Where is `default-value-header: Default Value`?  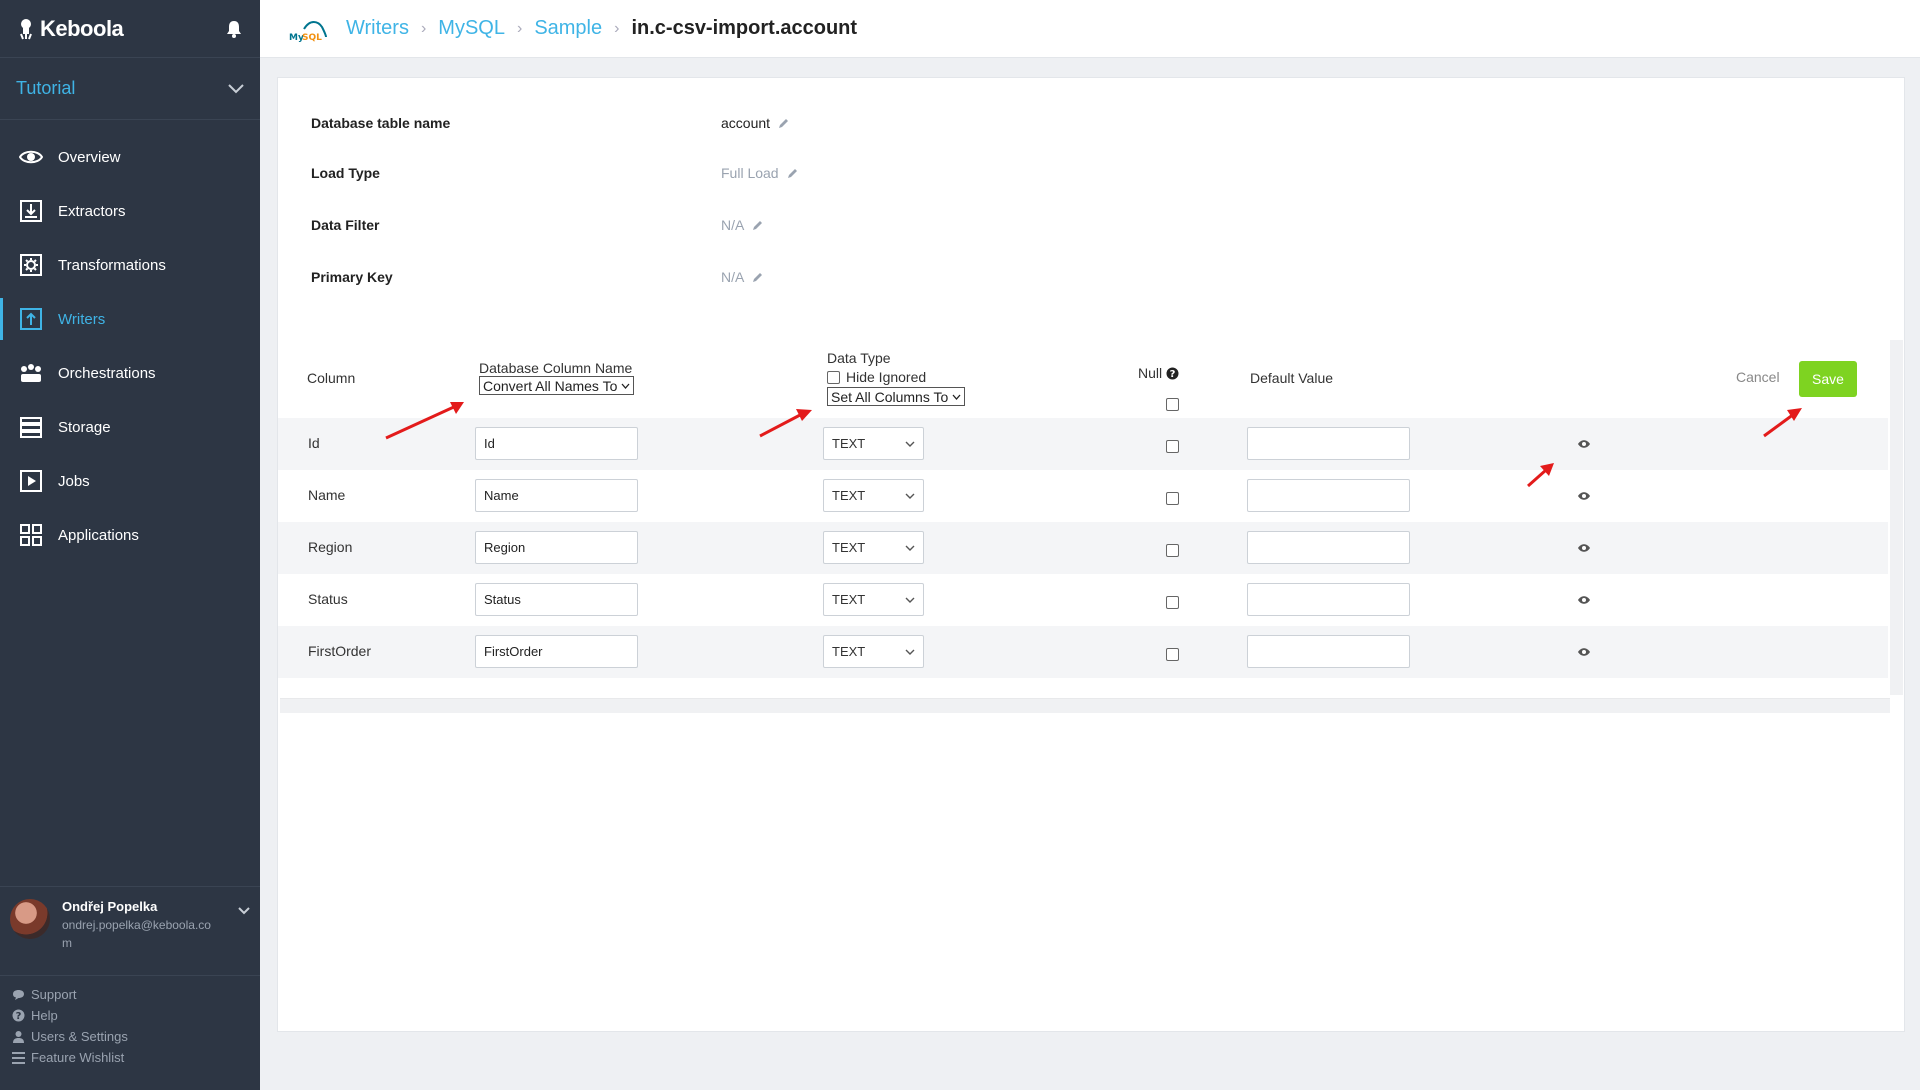
default-value-header: Default Value is located at coordinates (1292, 378).